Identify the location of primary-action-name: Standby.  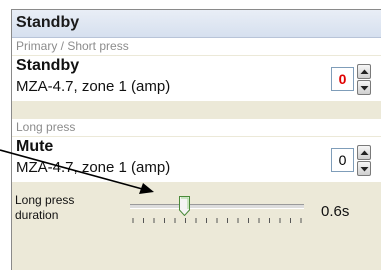
(48, 65).